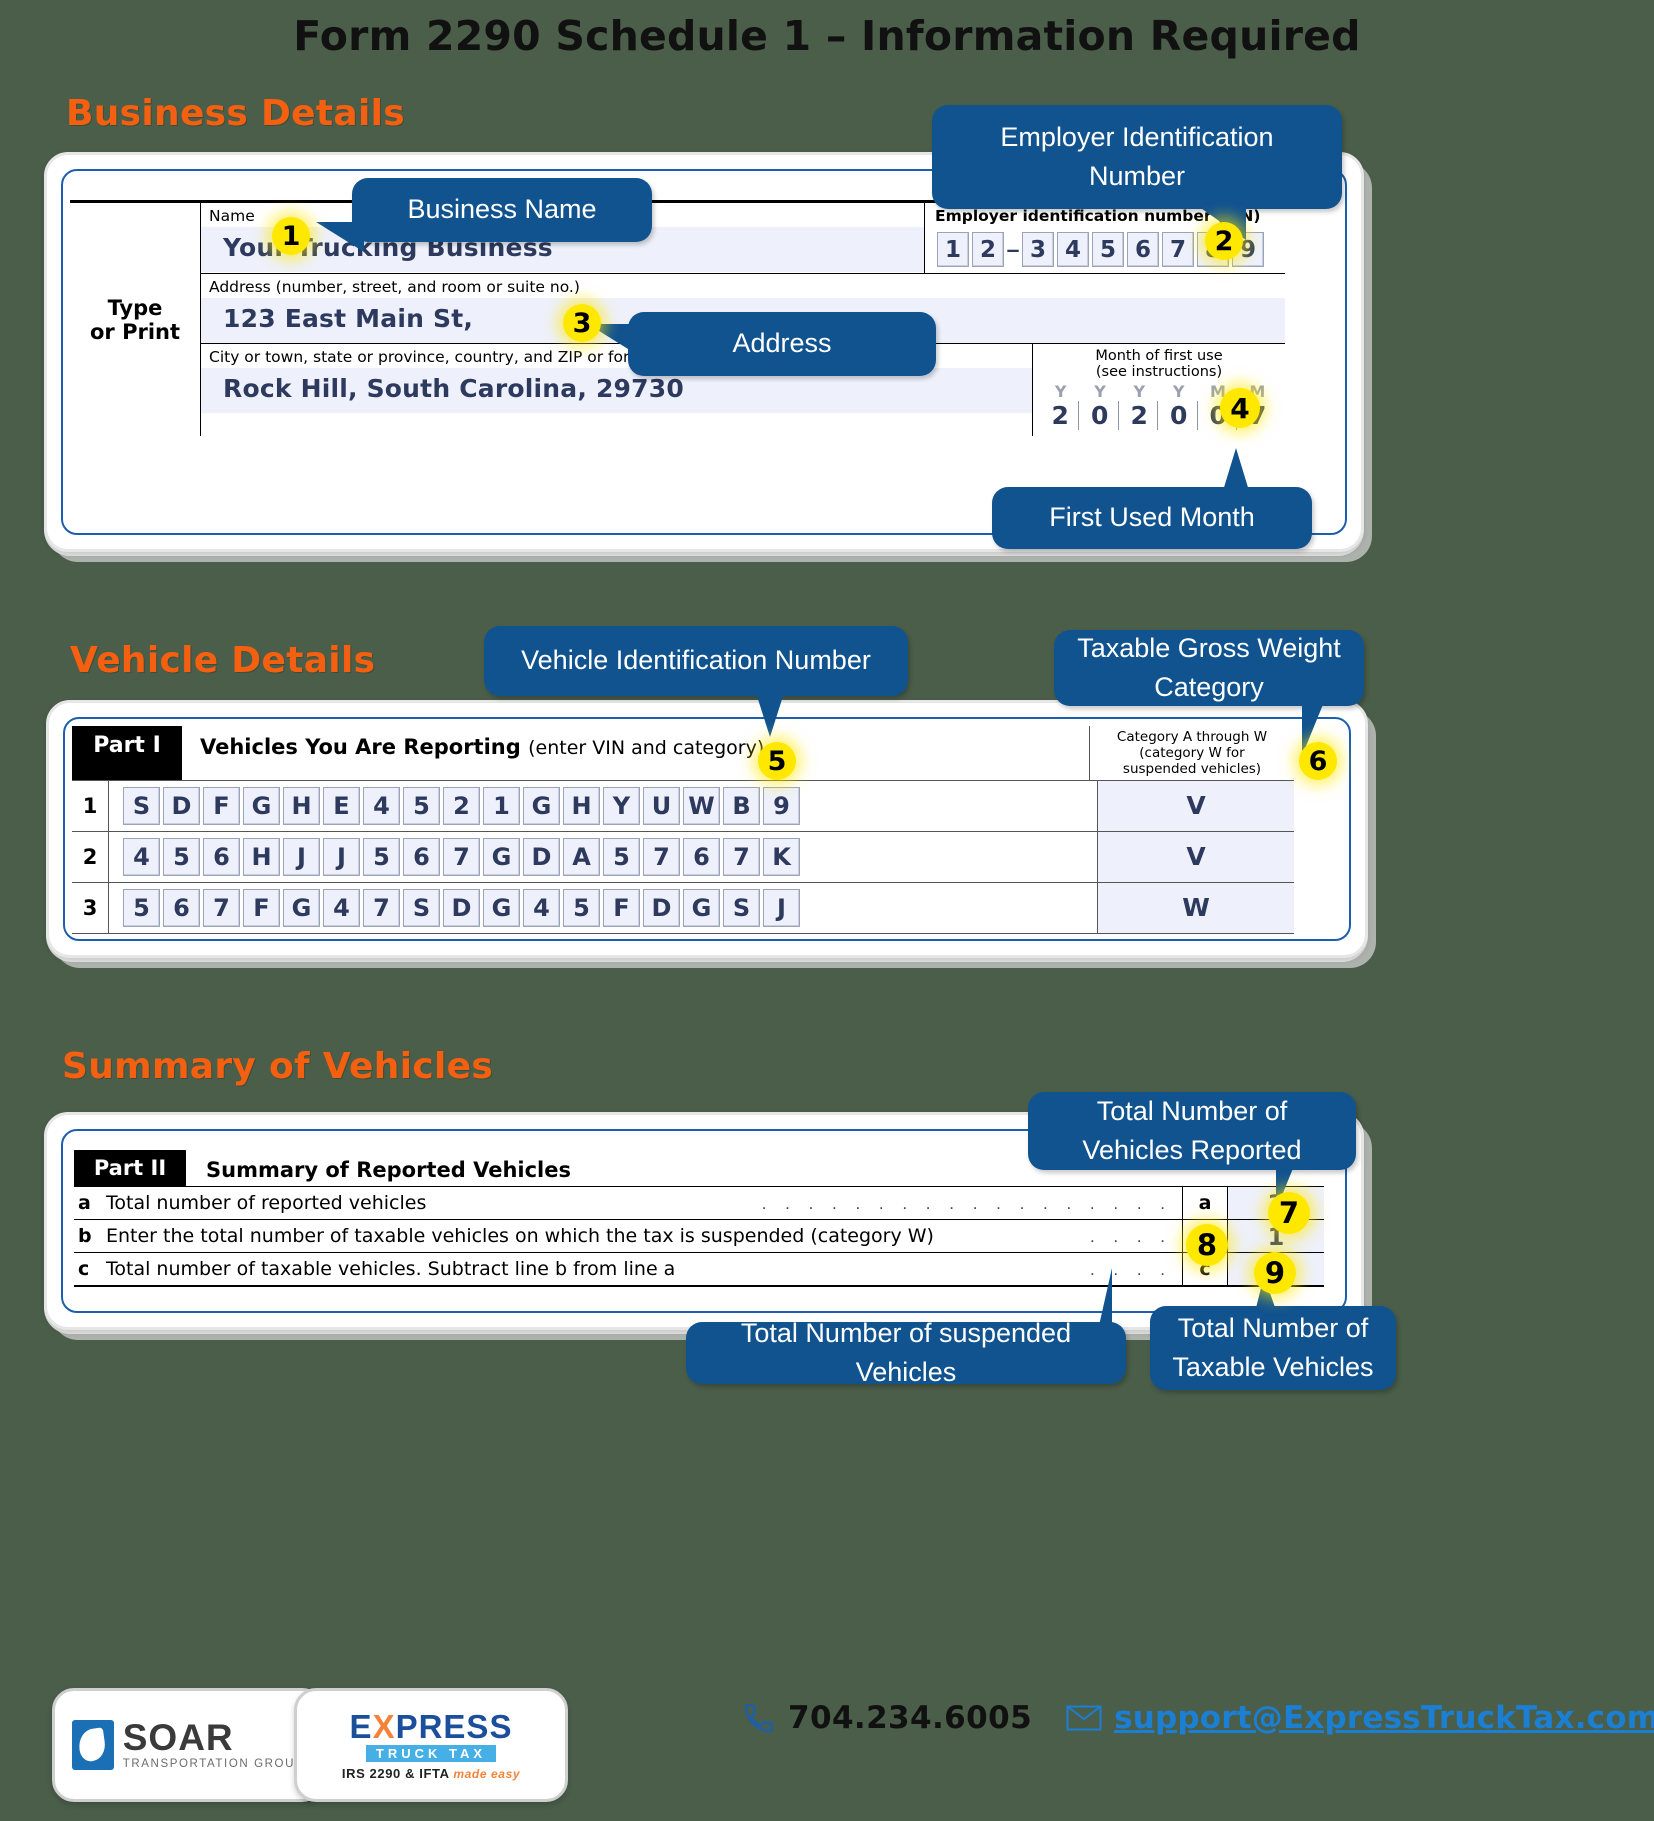 This screenshot has height=1821, width=1654. I want to click on vin-character: 1, so click(501, 805).